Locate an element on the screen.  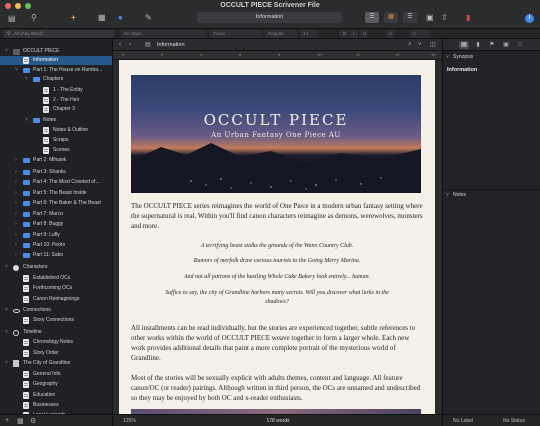
binder-item: ˅ Characters is located at coordinates (56, 267).